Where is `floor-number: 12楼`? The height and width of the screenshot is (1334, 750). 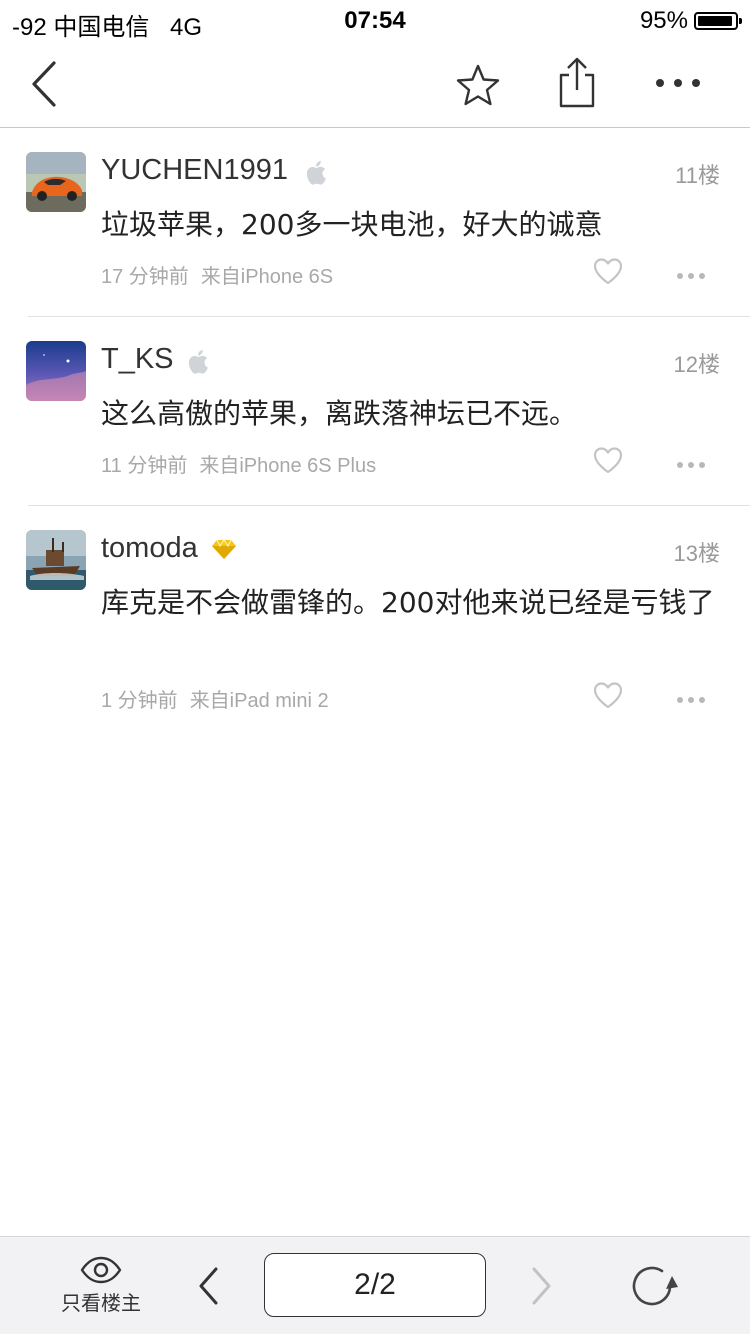 floor-number: 12楼 is located at coordinates (696, 364).